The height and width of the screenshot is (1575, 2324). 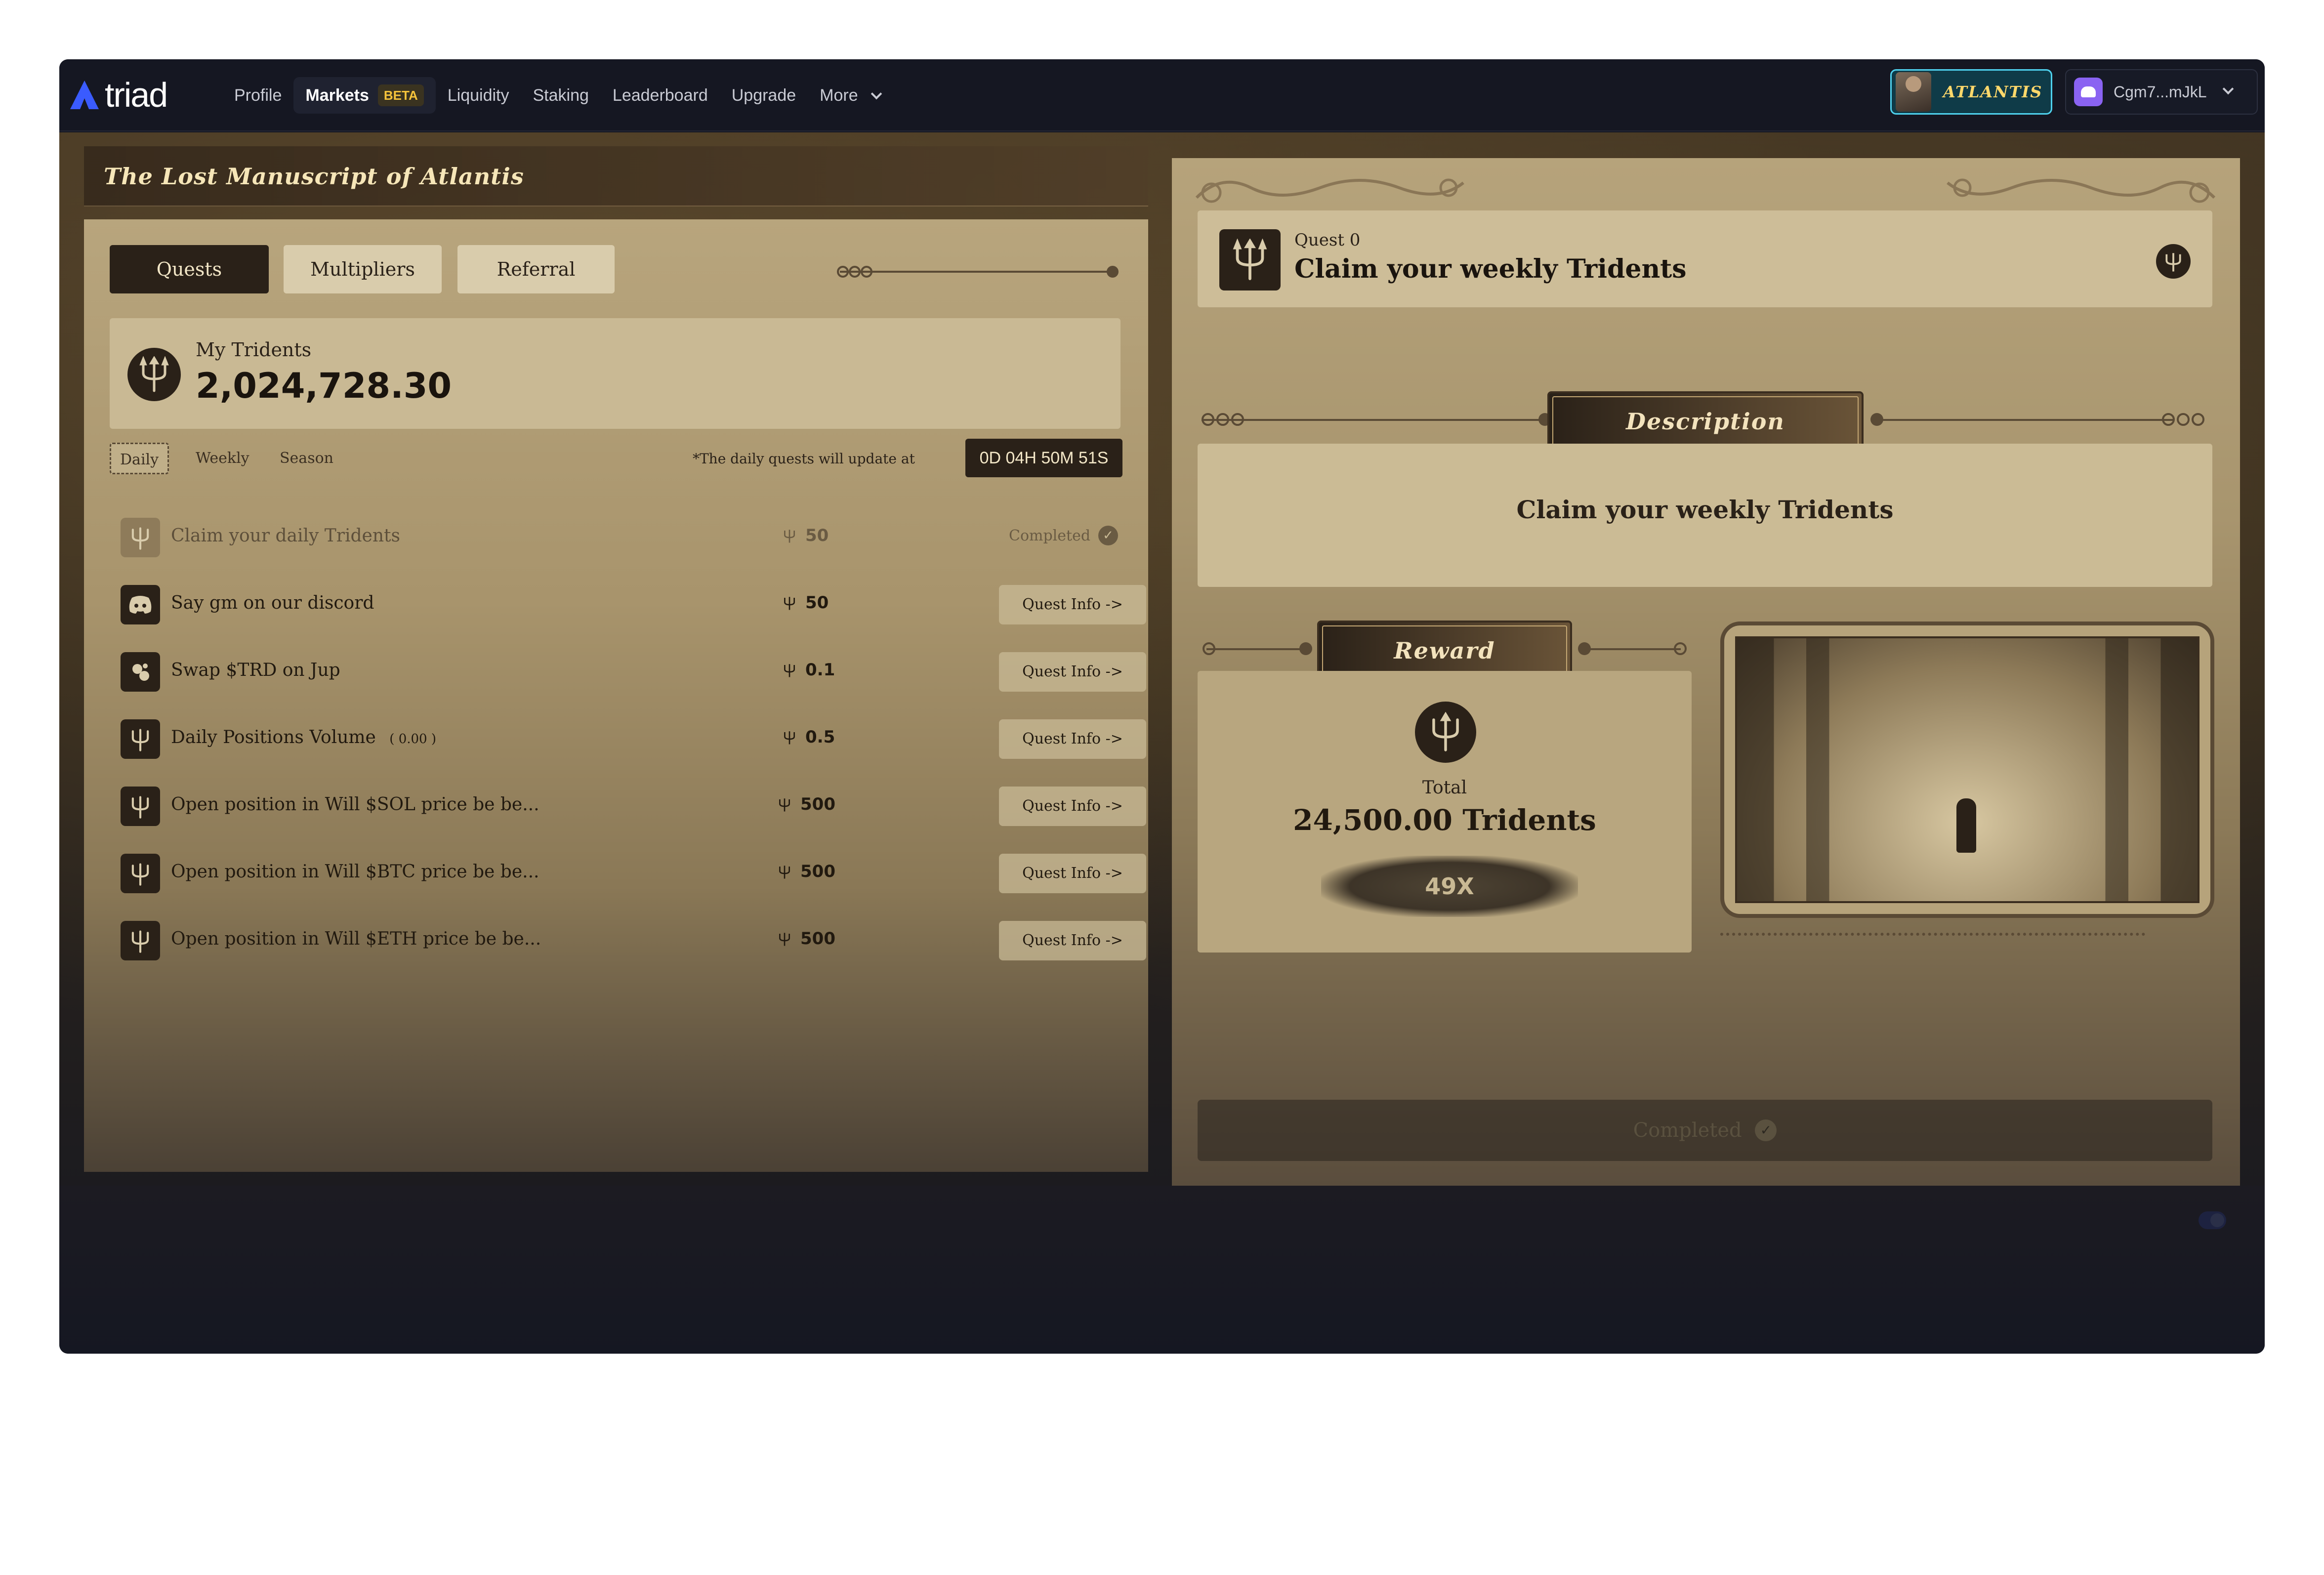 I want to click on reward-label: Reward, so click(x=1444, y=651).